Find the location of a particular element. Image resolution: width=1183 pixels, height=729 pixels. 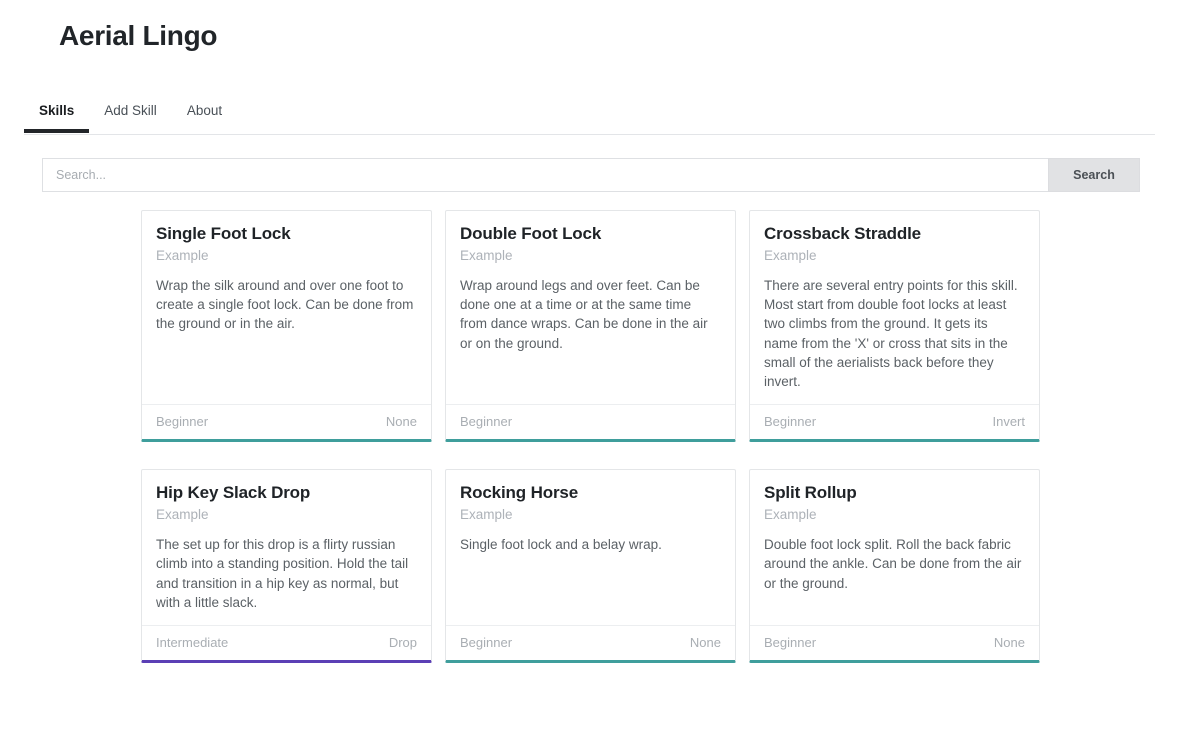

skill-family-label: Drop is located at coordinates (402, 643).